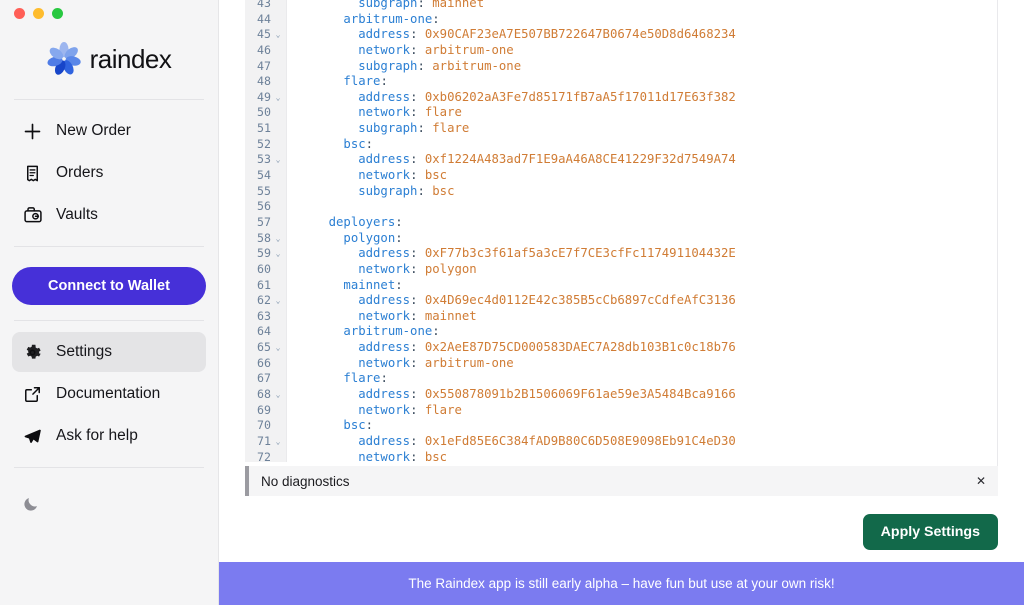  What do you see at coordinates (93, 130) in the screenshot?
I see `sidebar-item-label: New Order` at bounding box center [93, 130].